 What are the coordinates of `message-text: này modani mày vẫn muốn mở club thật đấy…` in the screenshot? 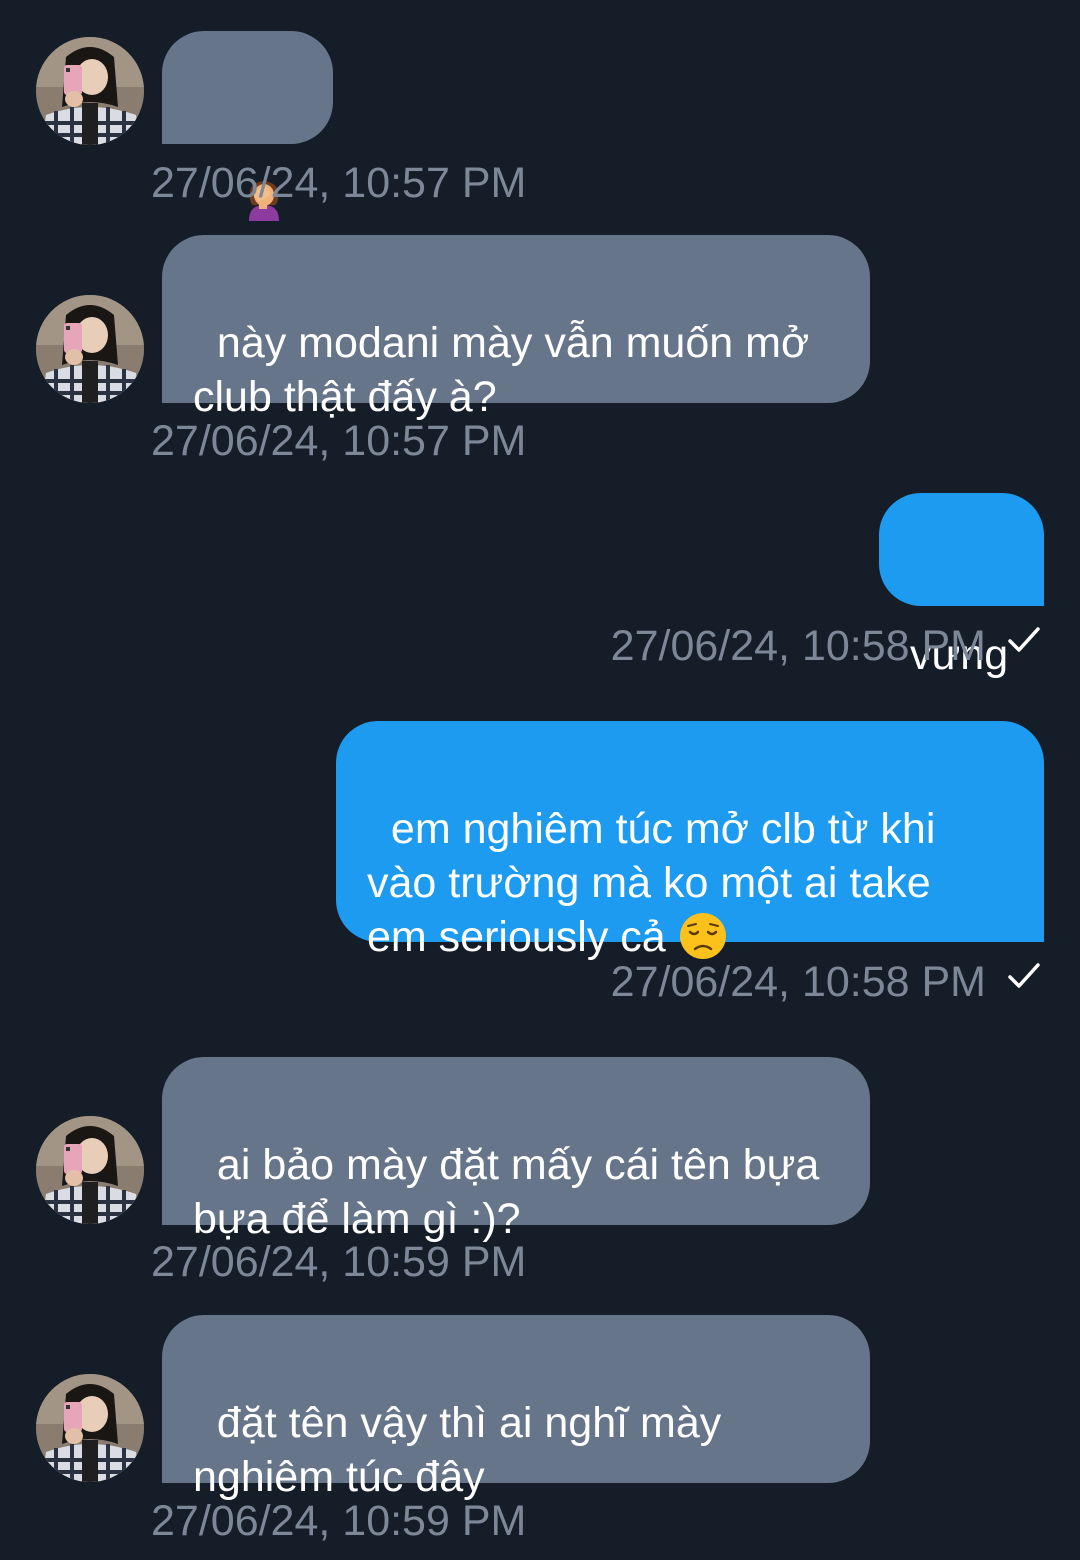 It's located at (501, 370).